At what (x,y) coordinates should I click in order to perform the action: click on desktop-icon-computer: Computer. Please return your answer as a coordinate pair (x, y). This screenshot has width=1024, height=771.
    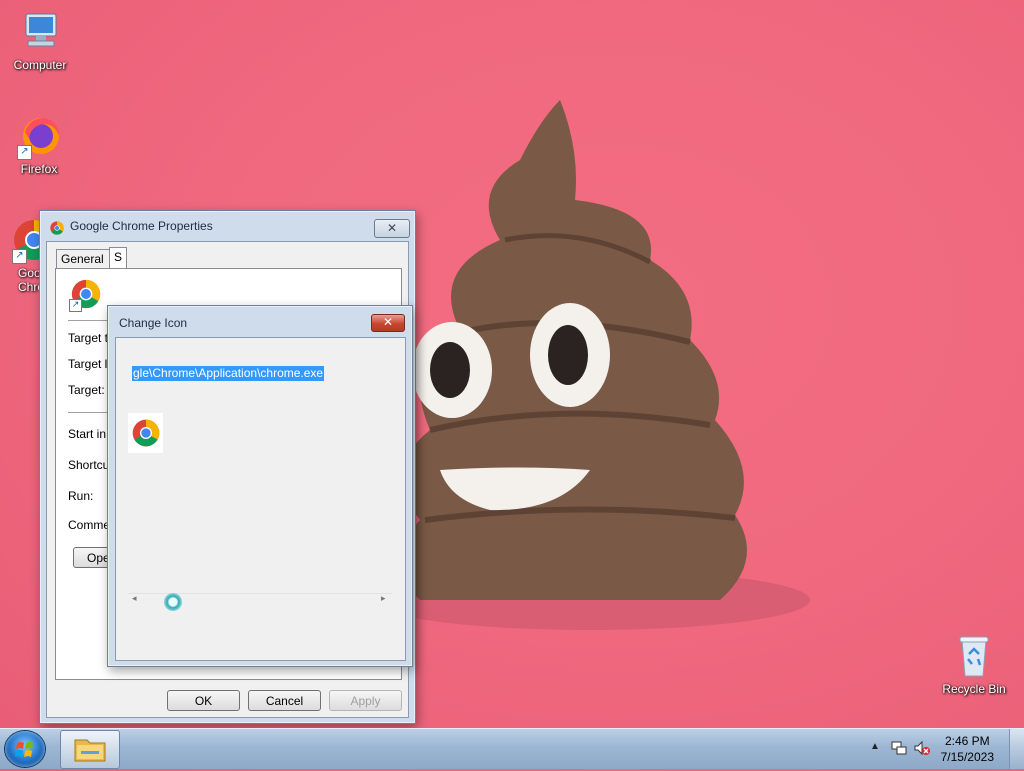
    Looking at the image, I should click on (40, 40).